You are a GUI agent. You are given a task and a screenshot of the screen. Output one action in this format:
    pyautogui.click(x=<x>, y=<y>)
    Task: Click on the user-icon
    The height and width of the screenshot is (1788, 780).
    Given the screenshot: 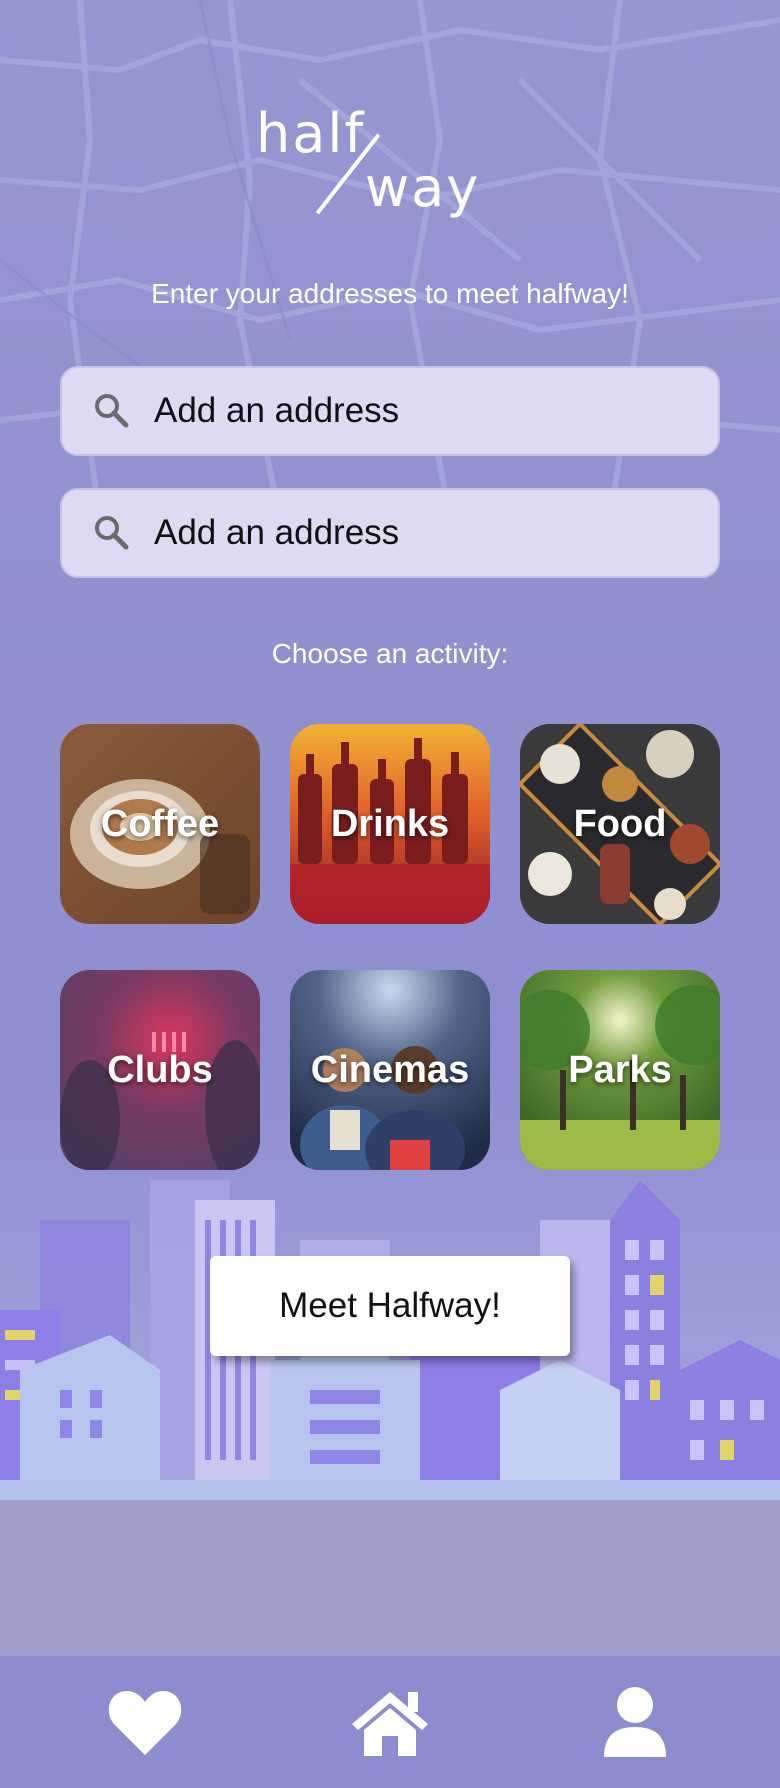 What is the action you would take?
    pyautogui.click(x=635, y=1722)
    